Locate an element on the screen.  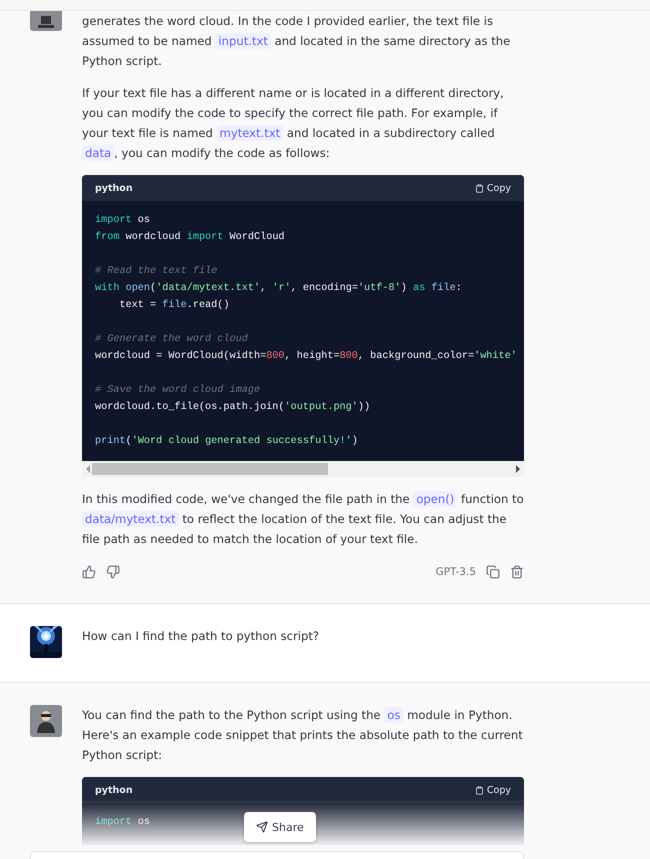
code-text: # Save the word cloud image wordcloud.to_file(os.path.join('output.png')) is located at coordinates (232, 399).